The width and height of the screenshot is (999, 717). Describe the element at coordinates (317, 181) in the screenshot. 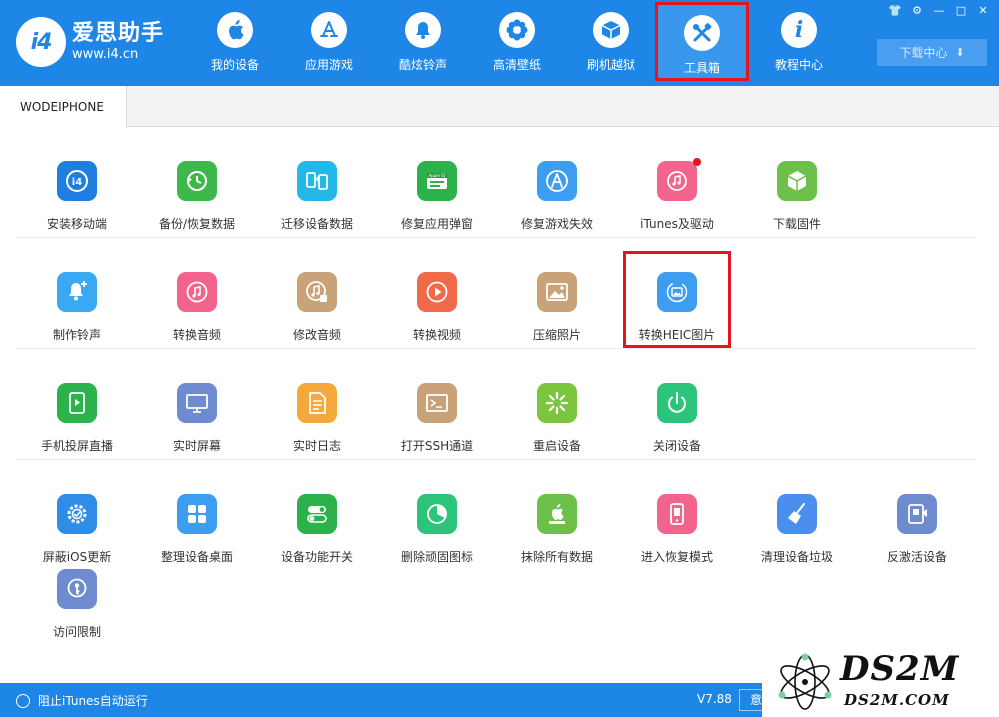

I see `phone-transfer-icon` at that location.